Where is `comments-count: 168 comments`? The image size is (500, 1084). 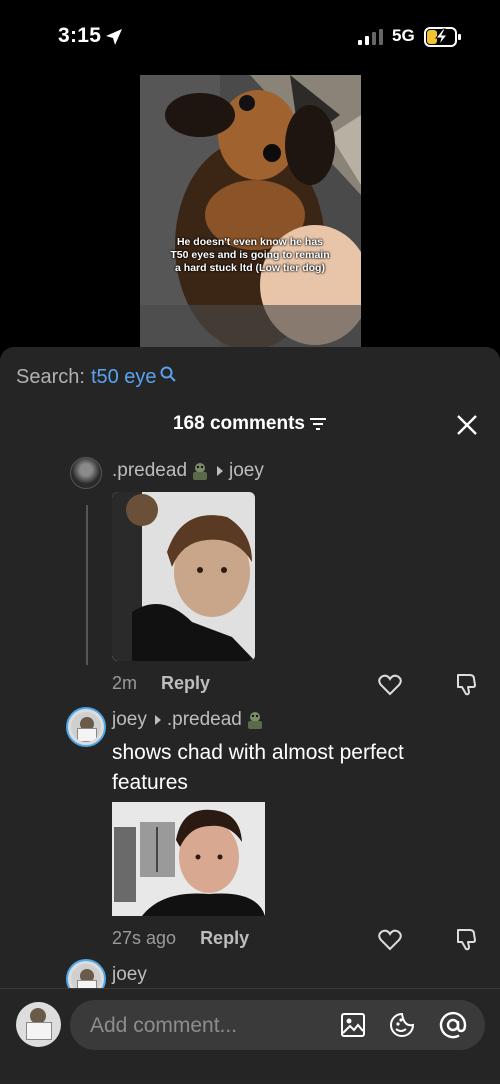
comments-count: 168 comments is located at coordinates (238, 423).